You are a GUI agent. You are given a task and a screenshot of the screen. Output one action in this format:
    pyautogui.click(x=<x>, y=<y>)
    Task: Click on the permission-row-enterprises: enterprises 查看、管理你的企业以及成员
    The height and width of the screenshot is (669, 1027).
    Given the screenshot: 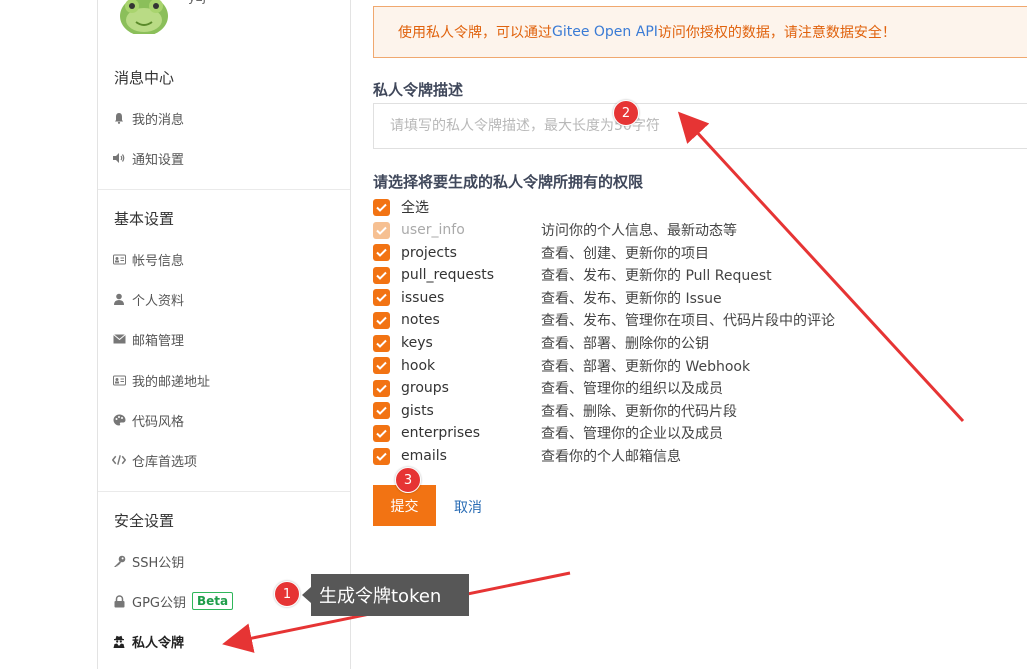 What is the action you would take?
    pyautogui.click(x=548, y=433)
    